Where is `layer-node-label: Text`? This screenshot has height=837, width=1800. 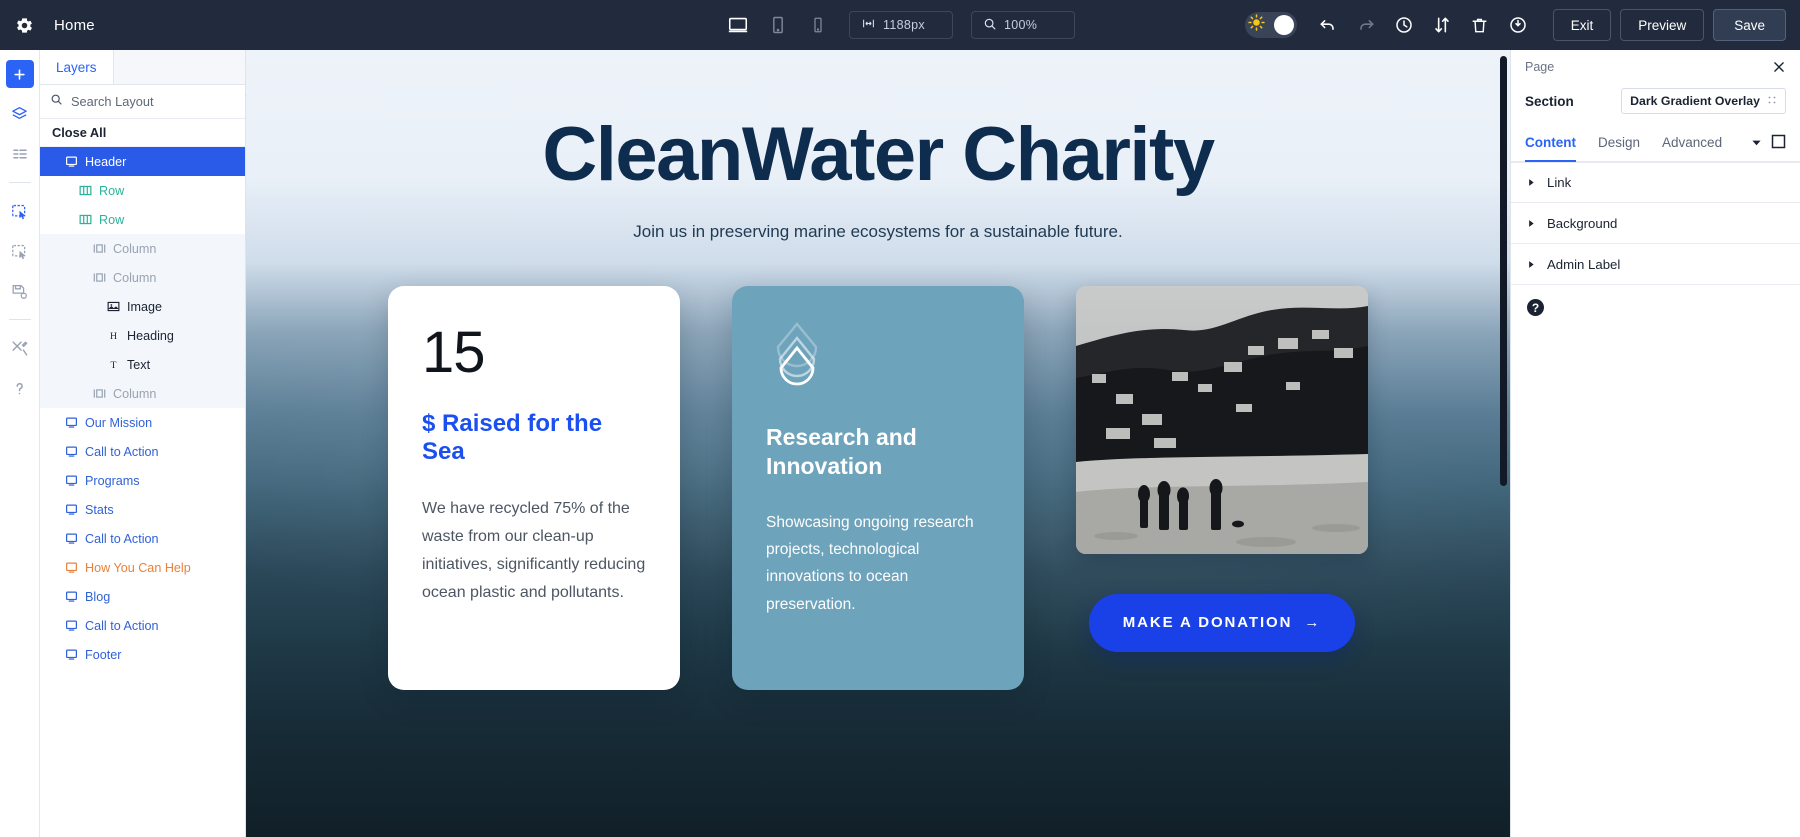 layer-node-label: Text is located at coordinates (139, 364).